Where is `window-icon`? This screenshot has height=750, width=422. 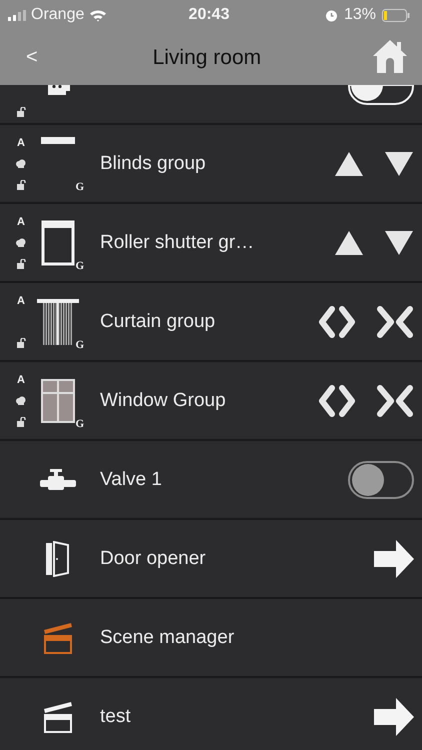 window-icon is located at coordinates (58, 400).